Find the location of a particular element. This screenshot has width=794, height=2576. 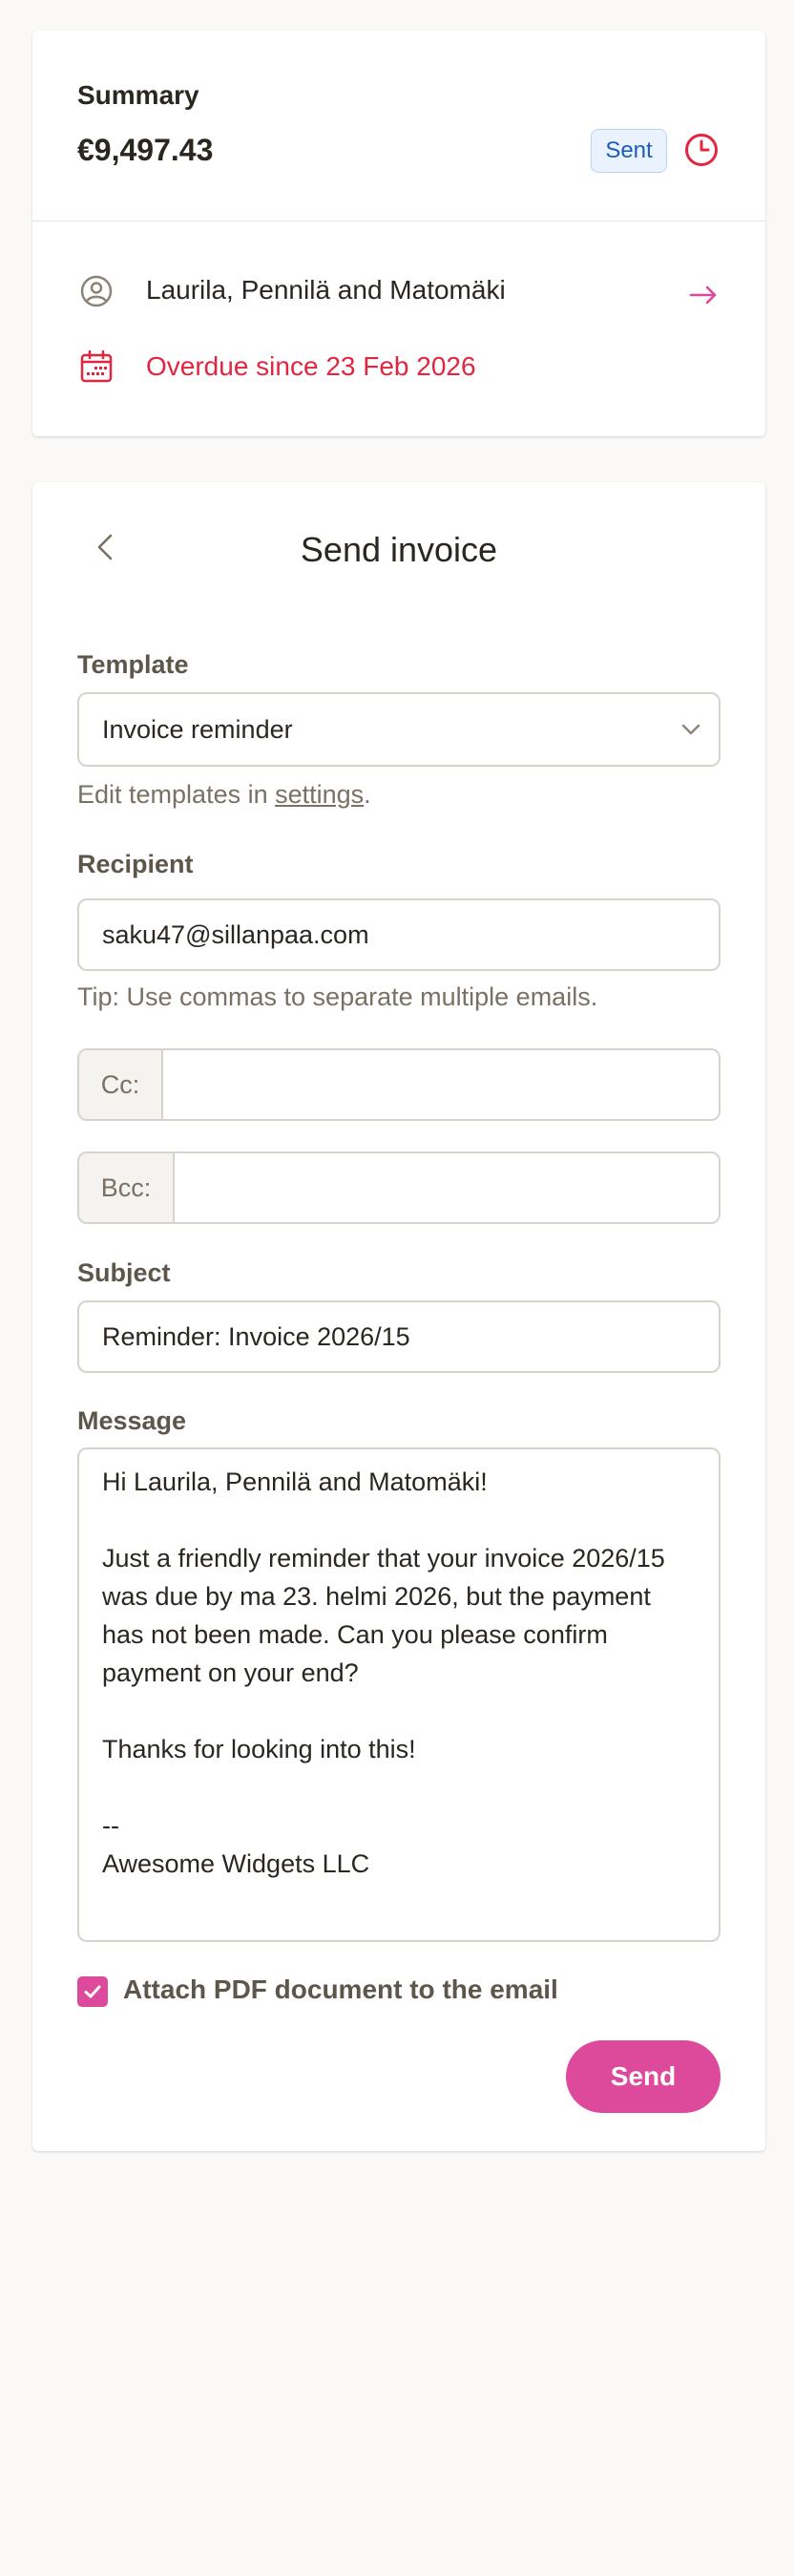

template-label: Template is located at coordinates (133, 664).